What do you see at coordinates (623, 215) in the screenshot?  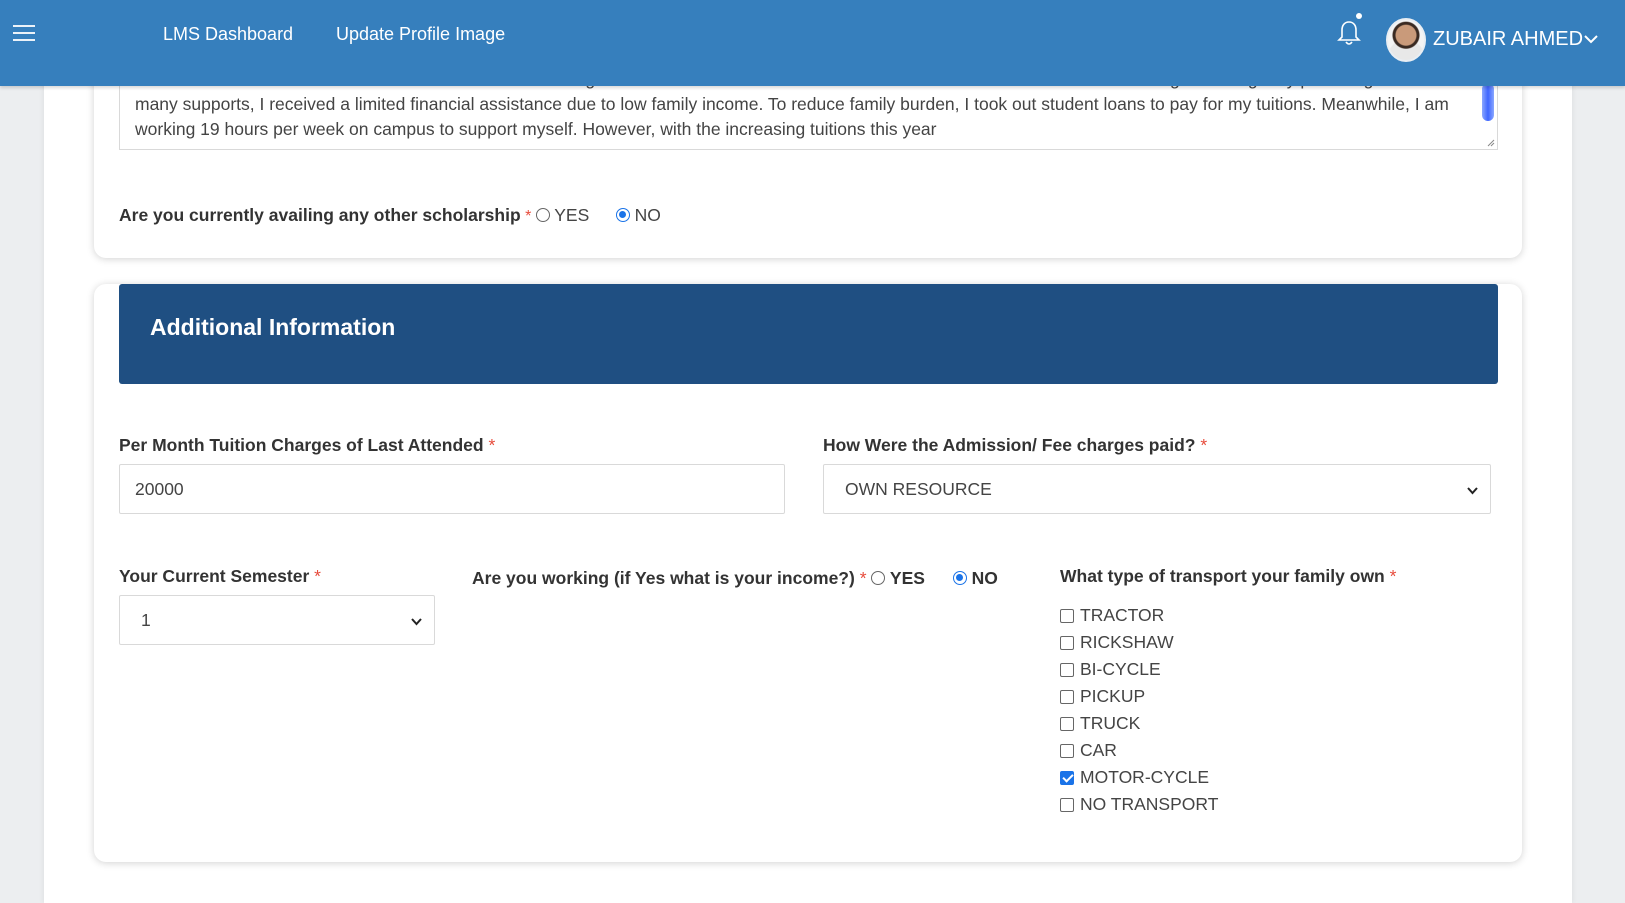 I see `scholarship-no-radio` at bounding box center [623, 215].